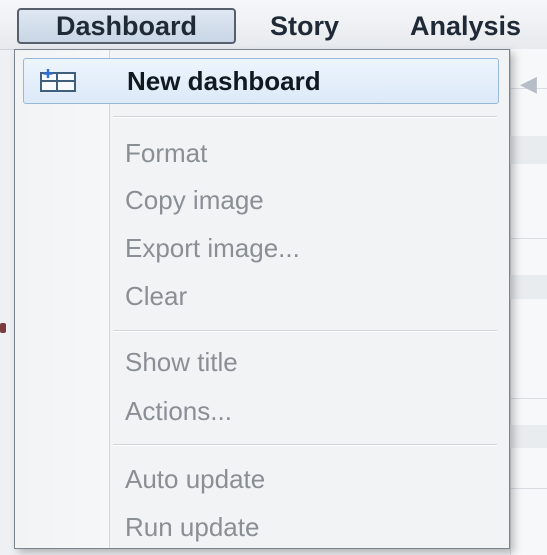 Image resolution: width=547 pixels, height=555 pixels. I want to click on menu-bar: Dashboard Story Analysis, so click(273, 25).